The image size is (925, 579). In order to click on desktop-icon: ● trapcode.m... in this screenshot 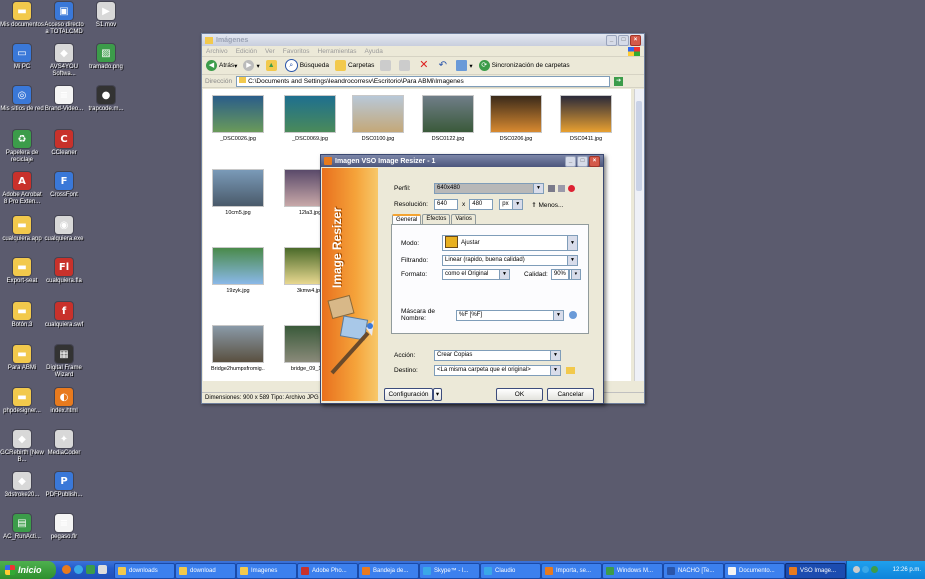, I will do `click(106, 99)`.